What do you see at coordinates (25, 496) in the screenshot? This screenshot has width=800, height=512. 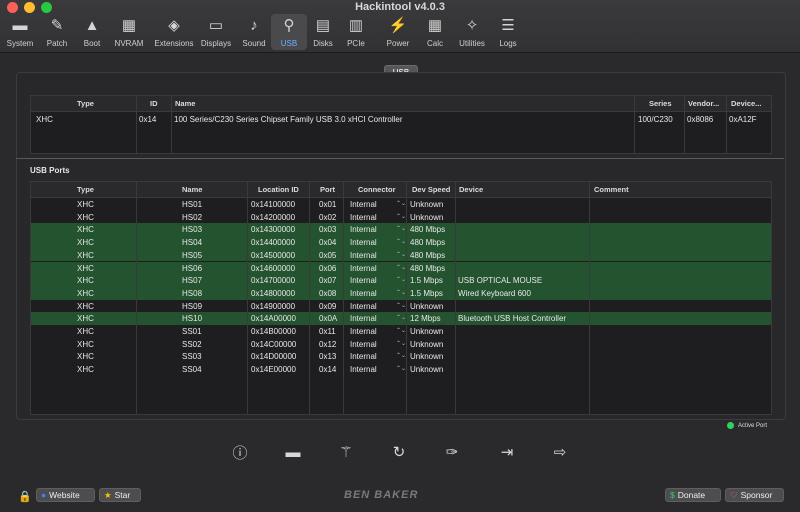 I see `lock-icon: 🔒` at bounding box center [25, 496].